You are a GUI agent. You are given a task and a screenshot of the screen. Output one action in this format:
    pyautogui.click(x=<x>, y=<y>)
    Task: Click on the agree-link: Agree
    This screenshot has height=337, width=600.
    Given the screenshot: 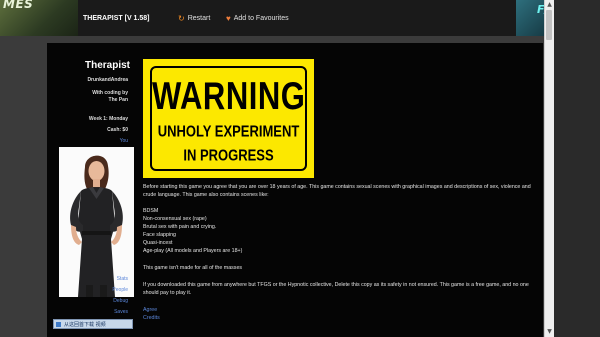 What is the action you would take?
    pyautogui.click(x=150, y=310)
    